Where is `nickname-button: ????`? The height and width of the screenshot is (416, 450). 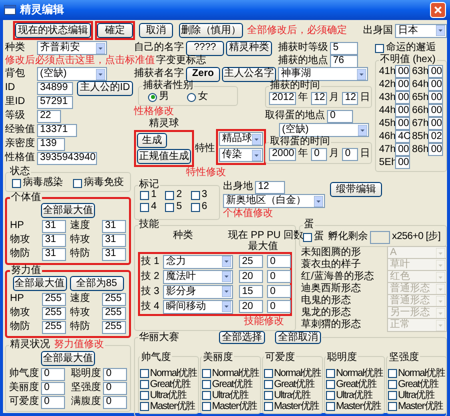
nickname-button: ???? is located at coordinates (205, 48).